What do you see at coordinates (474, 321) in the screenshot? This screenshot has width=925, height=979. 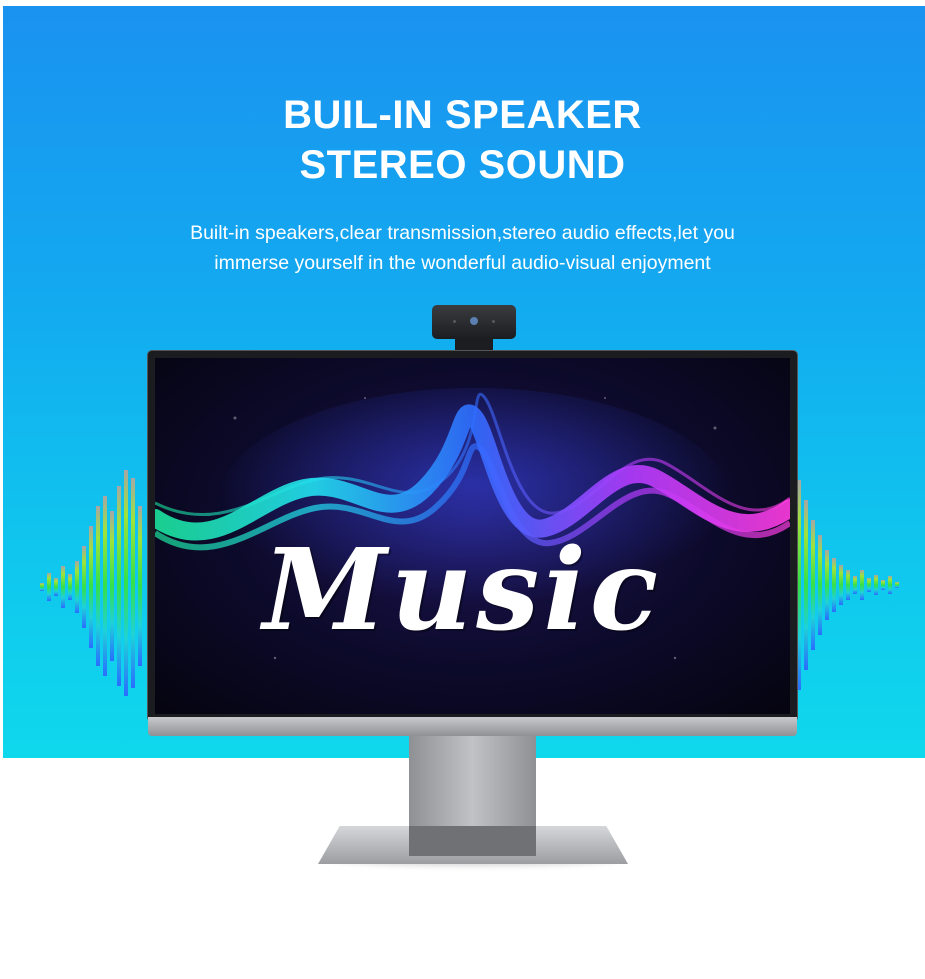 I see `webcam-lens` at bounding box center [474, 321].